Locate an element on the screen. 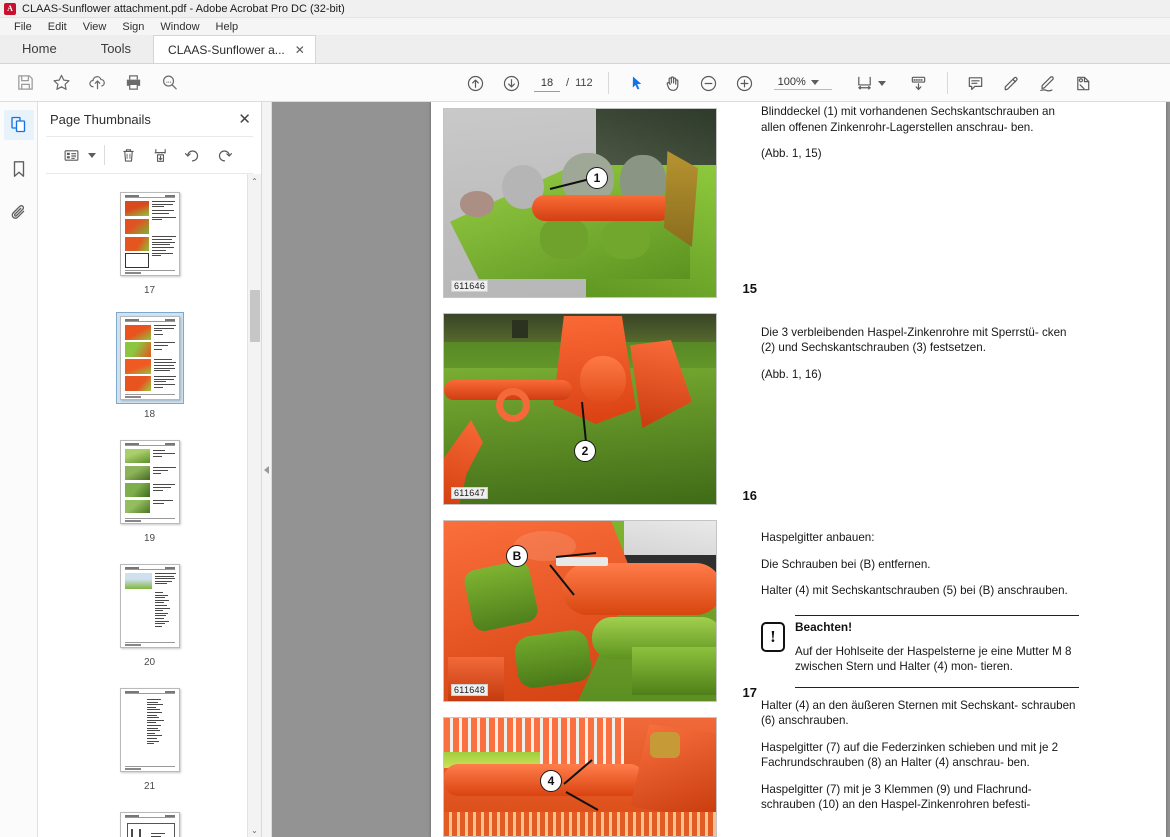  scroll-mode-icon is located at coordinates (919, 83).